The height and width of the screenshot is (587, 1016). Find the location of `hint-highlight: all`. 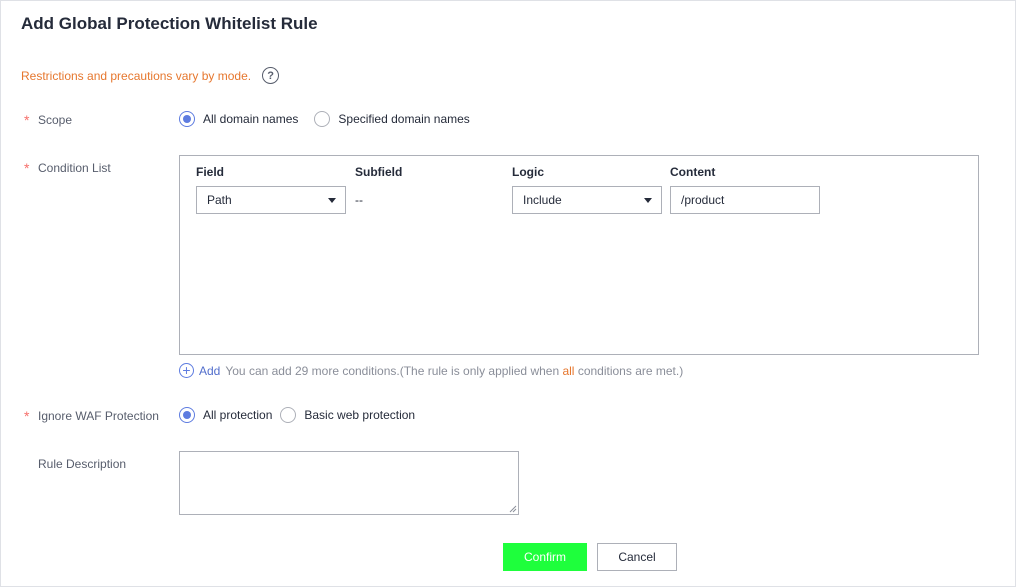

hint-highlight: all is located at coordinates (568, 370).